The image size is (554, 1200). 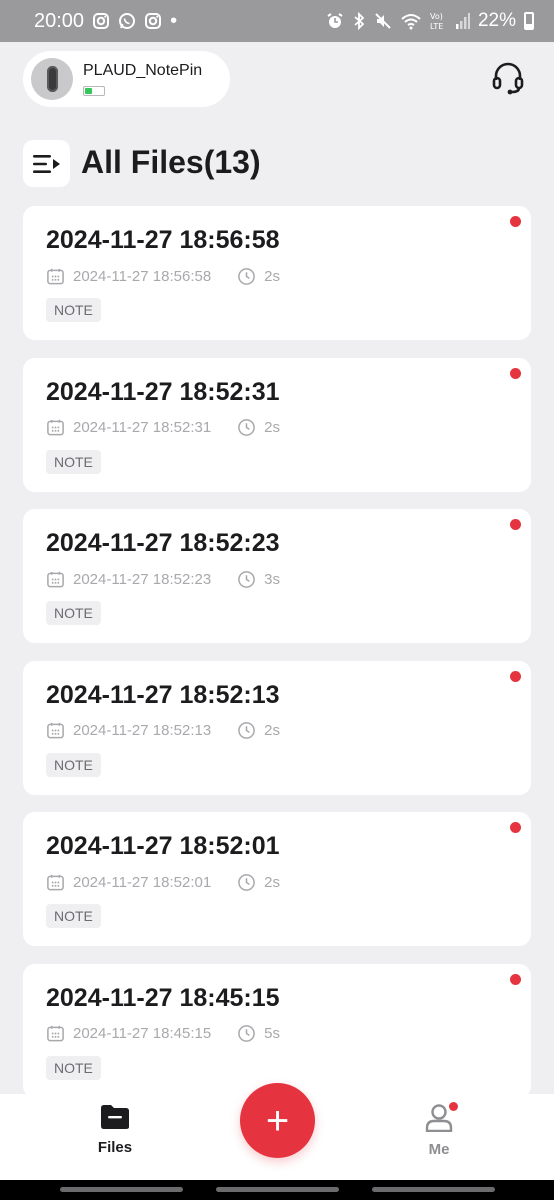 What do you see at coordinates (94, 91) in the screenshot?
I see `device-battery-icon` at bounding box center [94, 91].